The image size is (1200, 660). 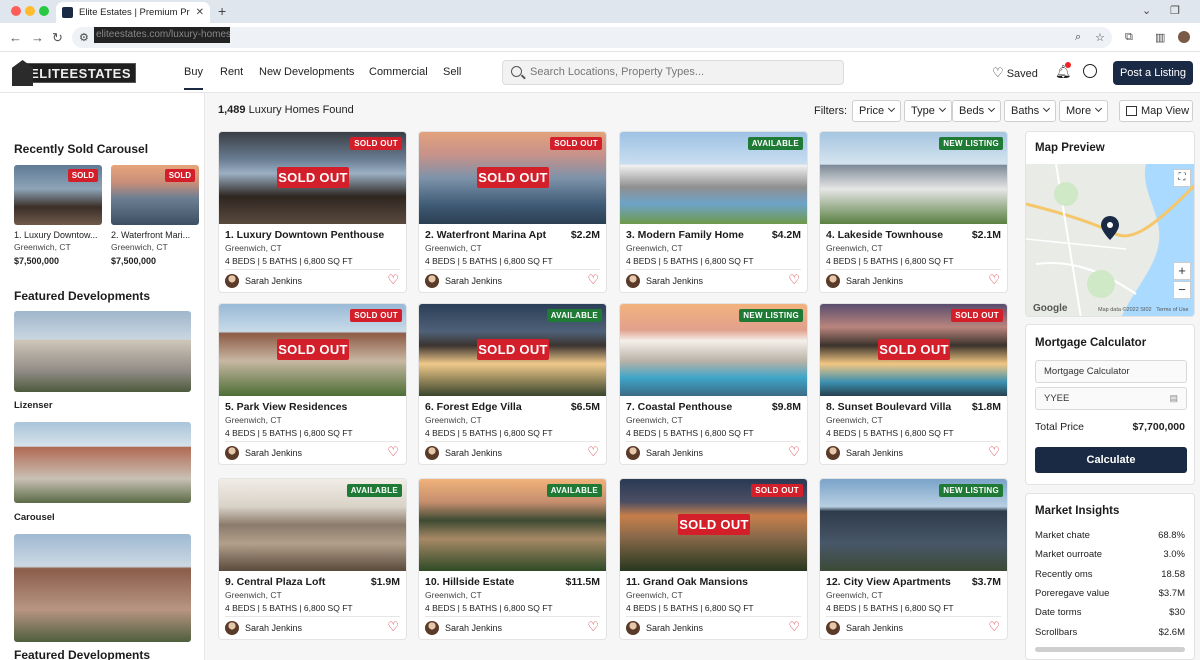 What do you see at coordinates (1111, 398) in the screenshot?
I see `mortgage-field-2: YYEE ▤` at bounding box center [1111, 398].